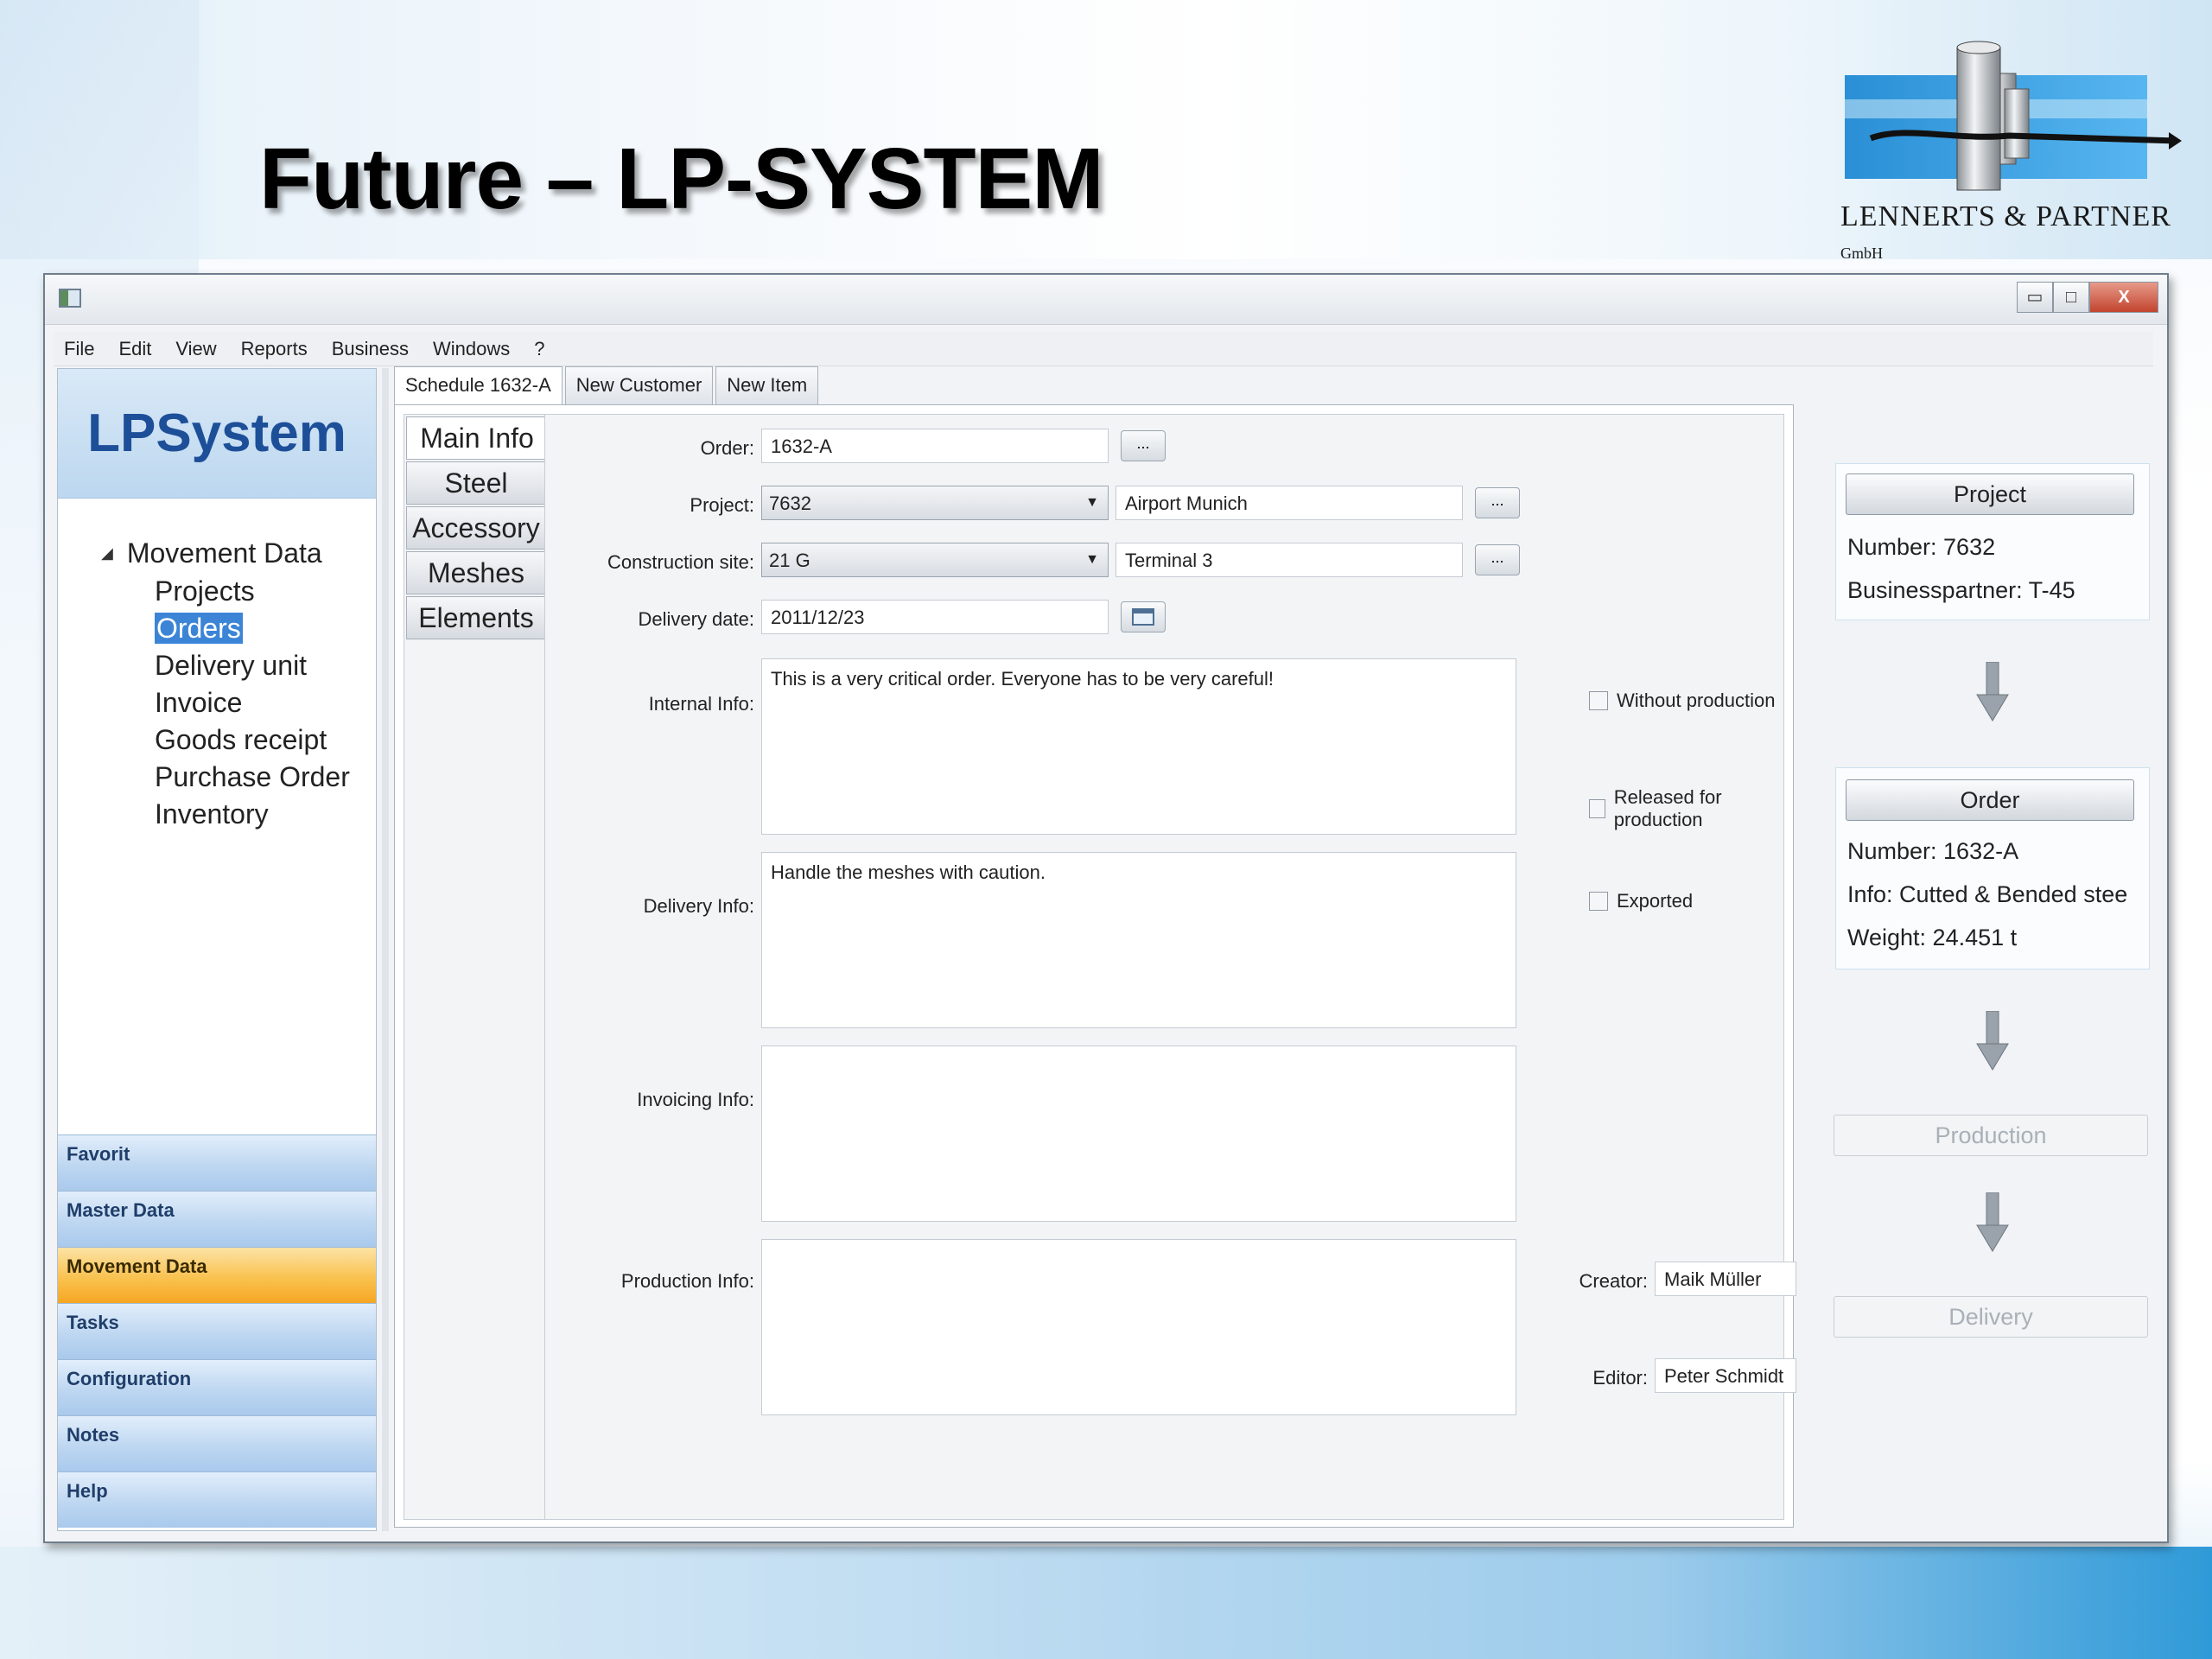 The width and height of the screenshot is (2212, 1659). Describe the element at coordinates (701, 704) in the screenshot. I see `internal-info-label: Internal Info:` at that location.